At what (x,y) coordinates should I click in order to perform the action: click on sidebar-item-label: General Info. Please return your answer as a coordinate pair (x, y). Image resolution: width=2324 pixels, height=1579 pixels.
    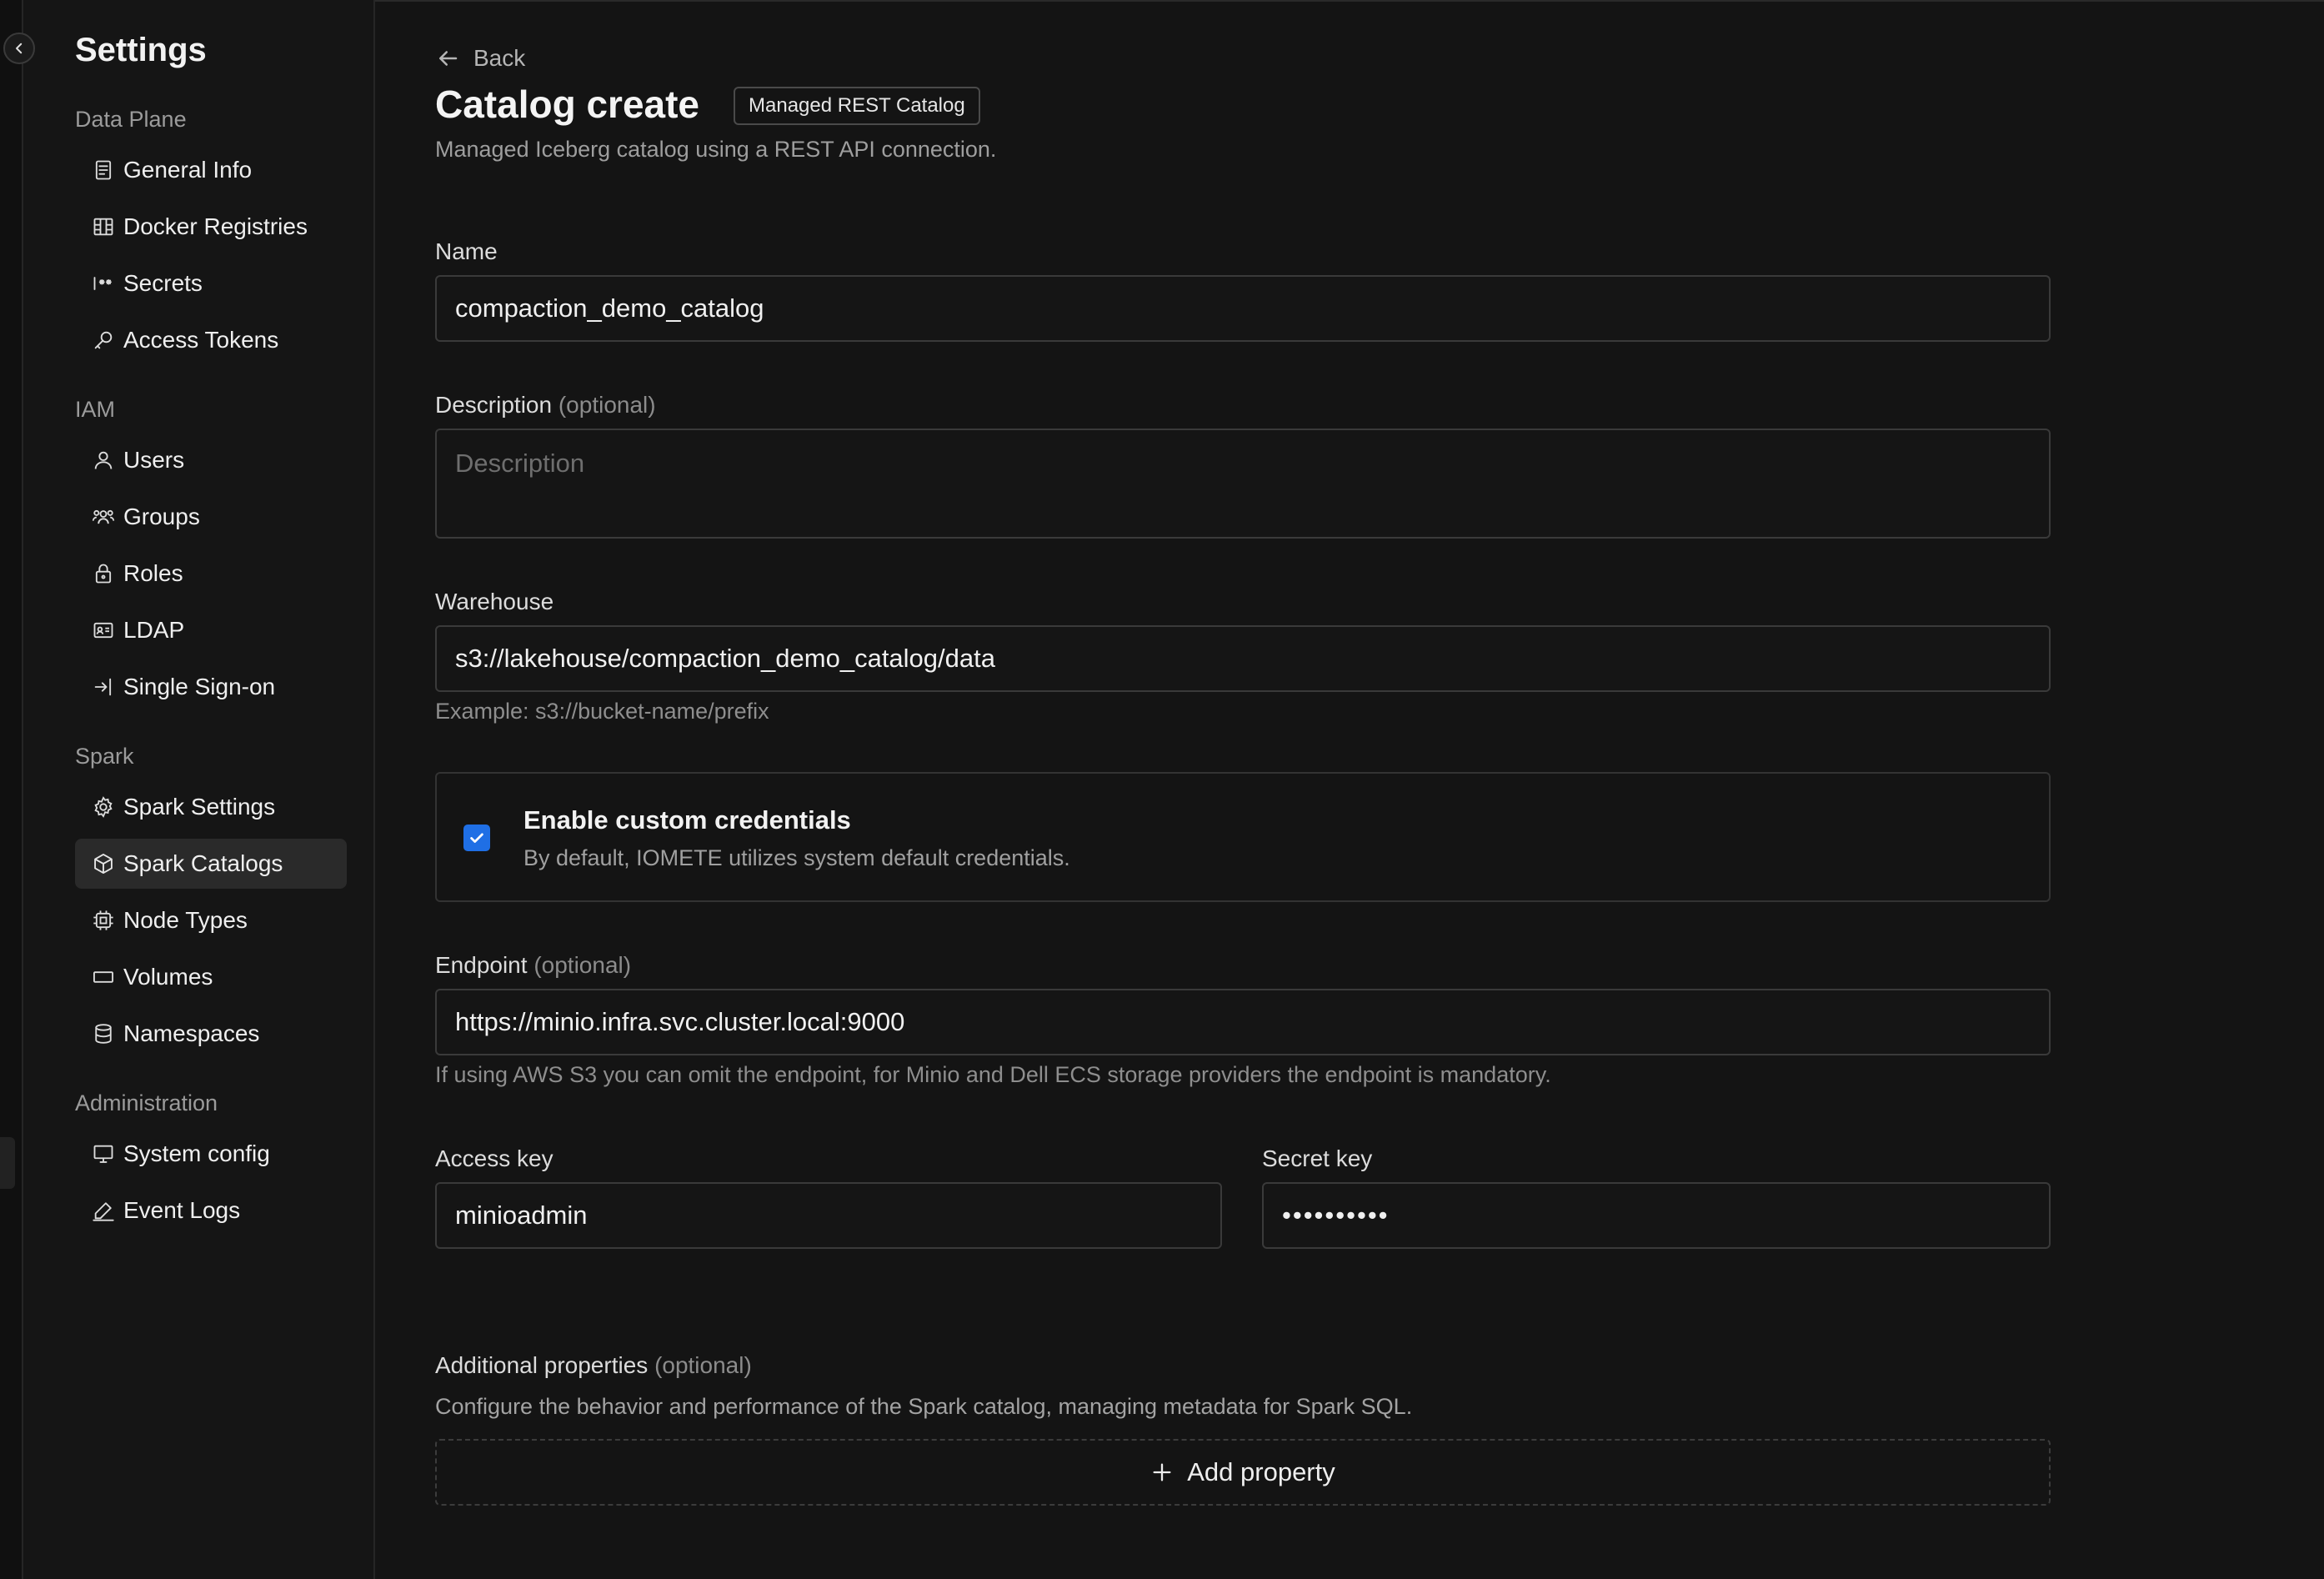
    Looking at the image, I should click on (188, 170).